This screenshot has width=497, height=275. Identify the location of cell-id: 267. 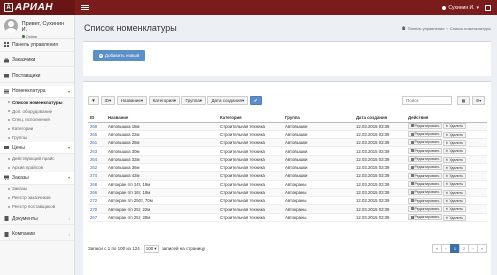
(97, 218).